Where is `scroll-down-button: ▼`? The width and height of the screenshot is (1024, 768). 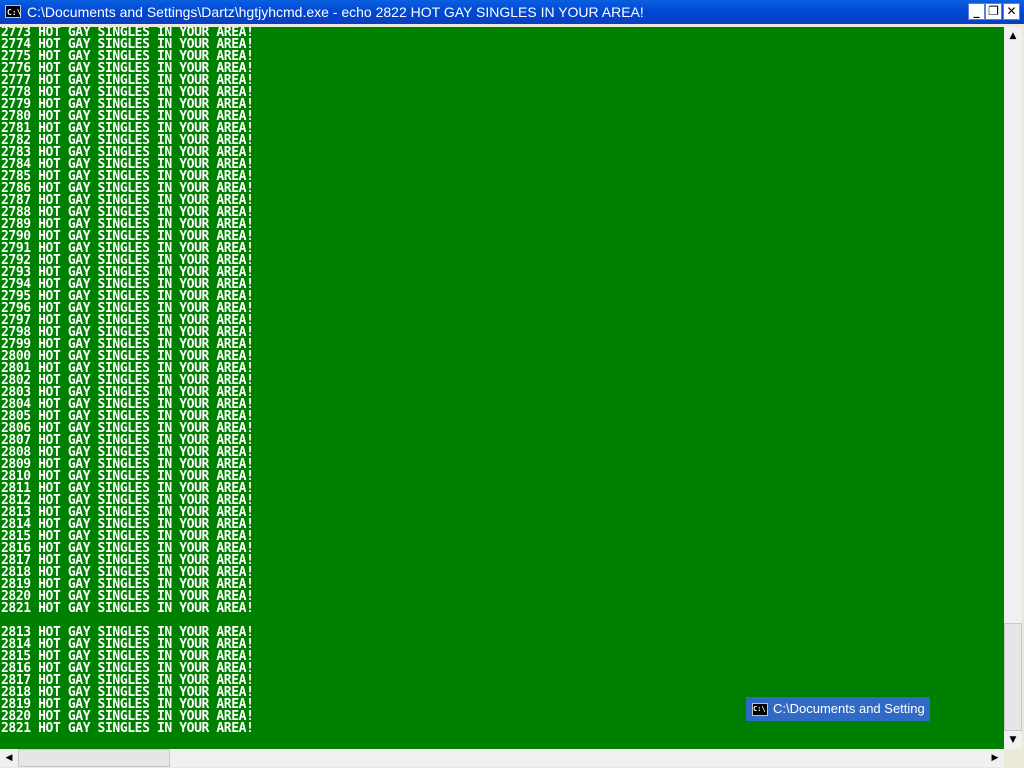
scroll-down-button: ▼ is located at coordinates (1013, 740).